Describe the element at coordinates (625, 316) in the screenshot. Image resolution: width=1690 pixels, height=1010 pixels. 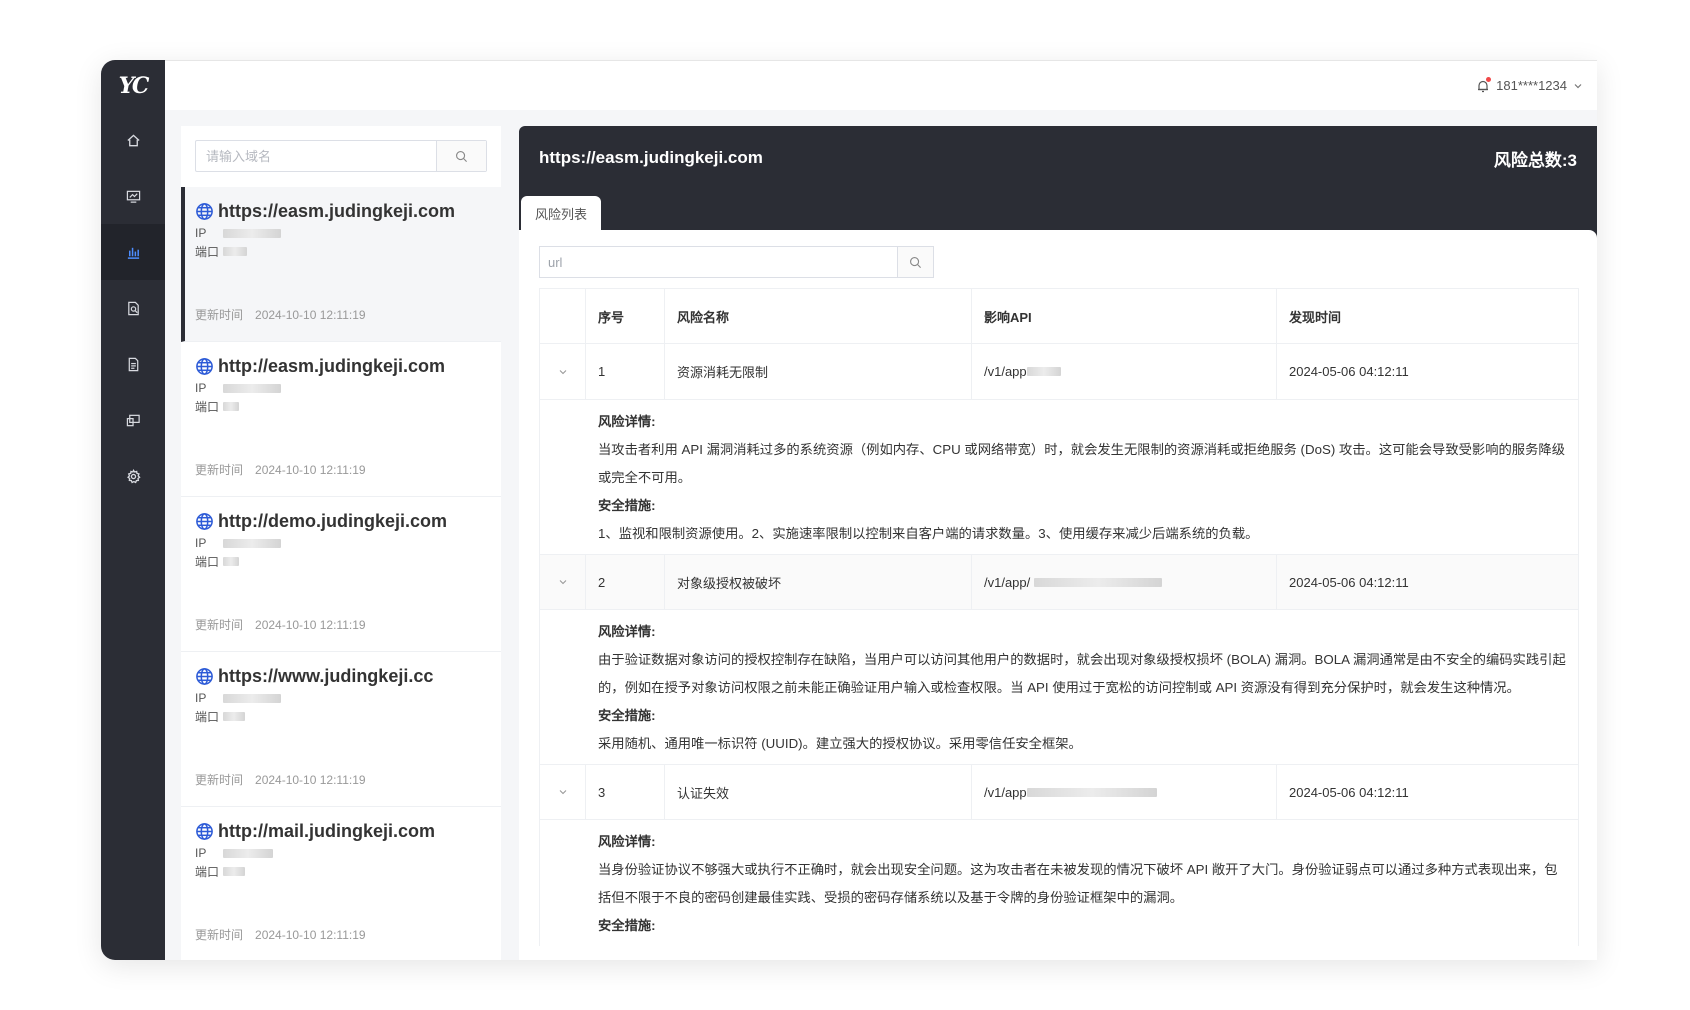
I see `col-header-no: 序号` at that location.